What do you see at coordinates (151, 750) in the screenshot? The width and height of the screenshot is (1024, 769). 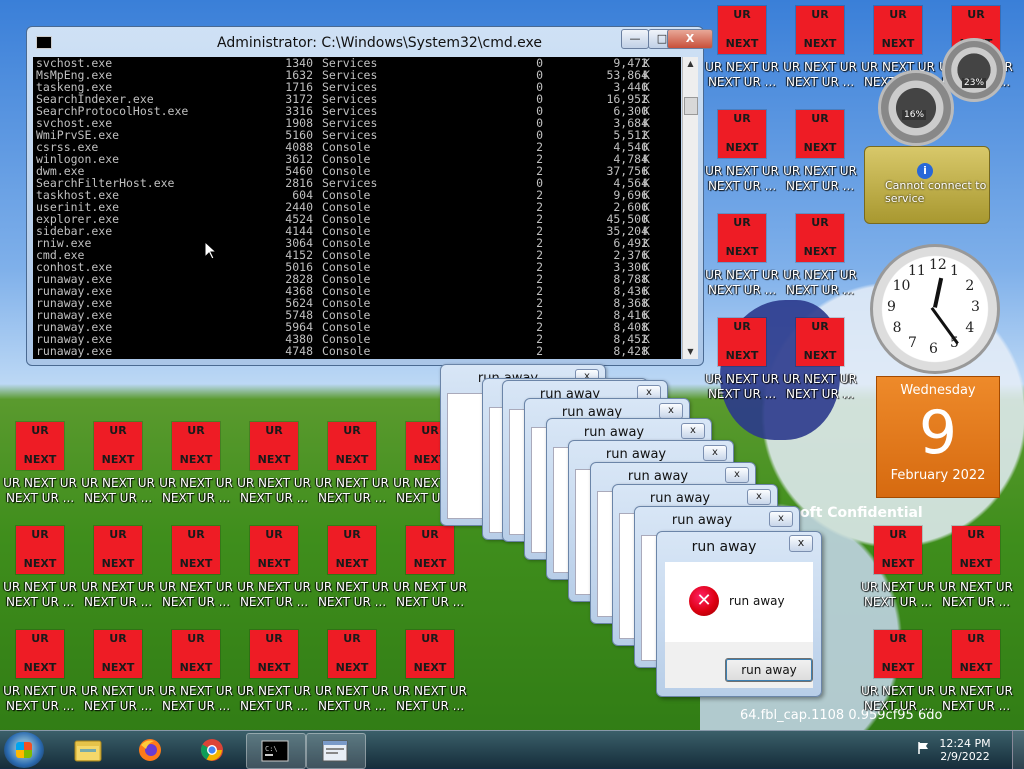 I see `taskbar-firefox` at bounding box center [151, 750].